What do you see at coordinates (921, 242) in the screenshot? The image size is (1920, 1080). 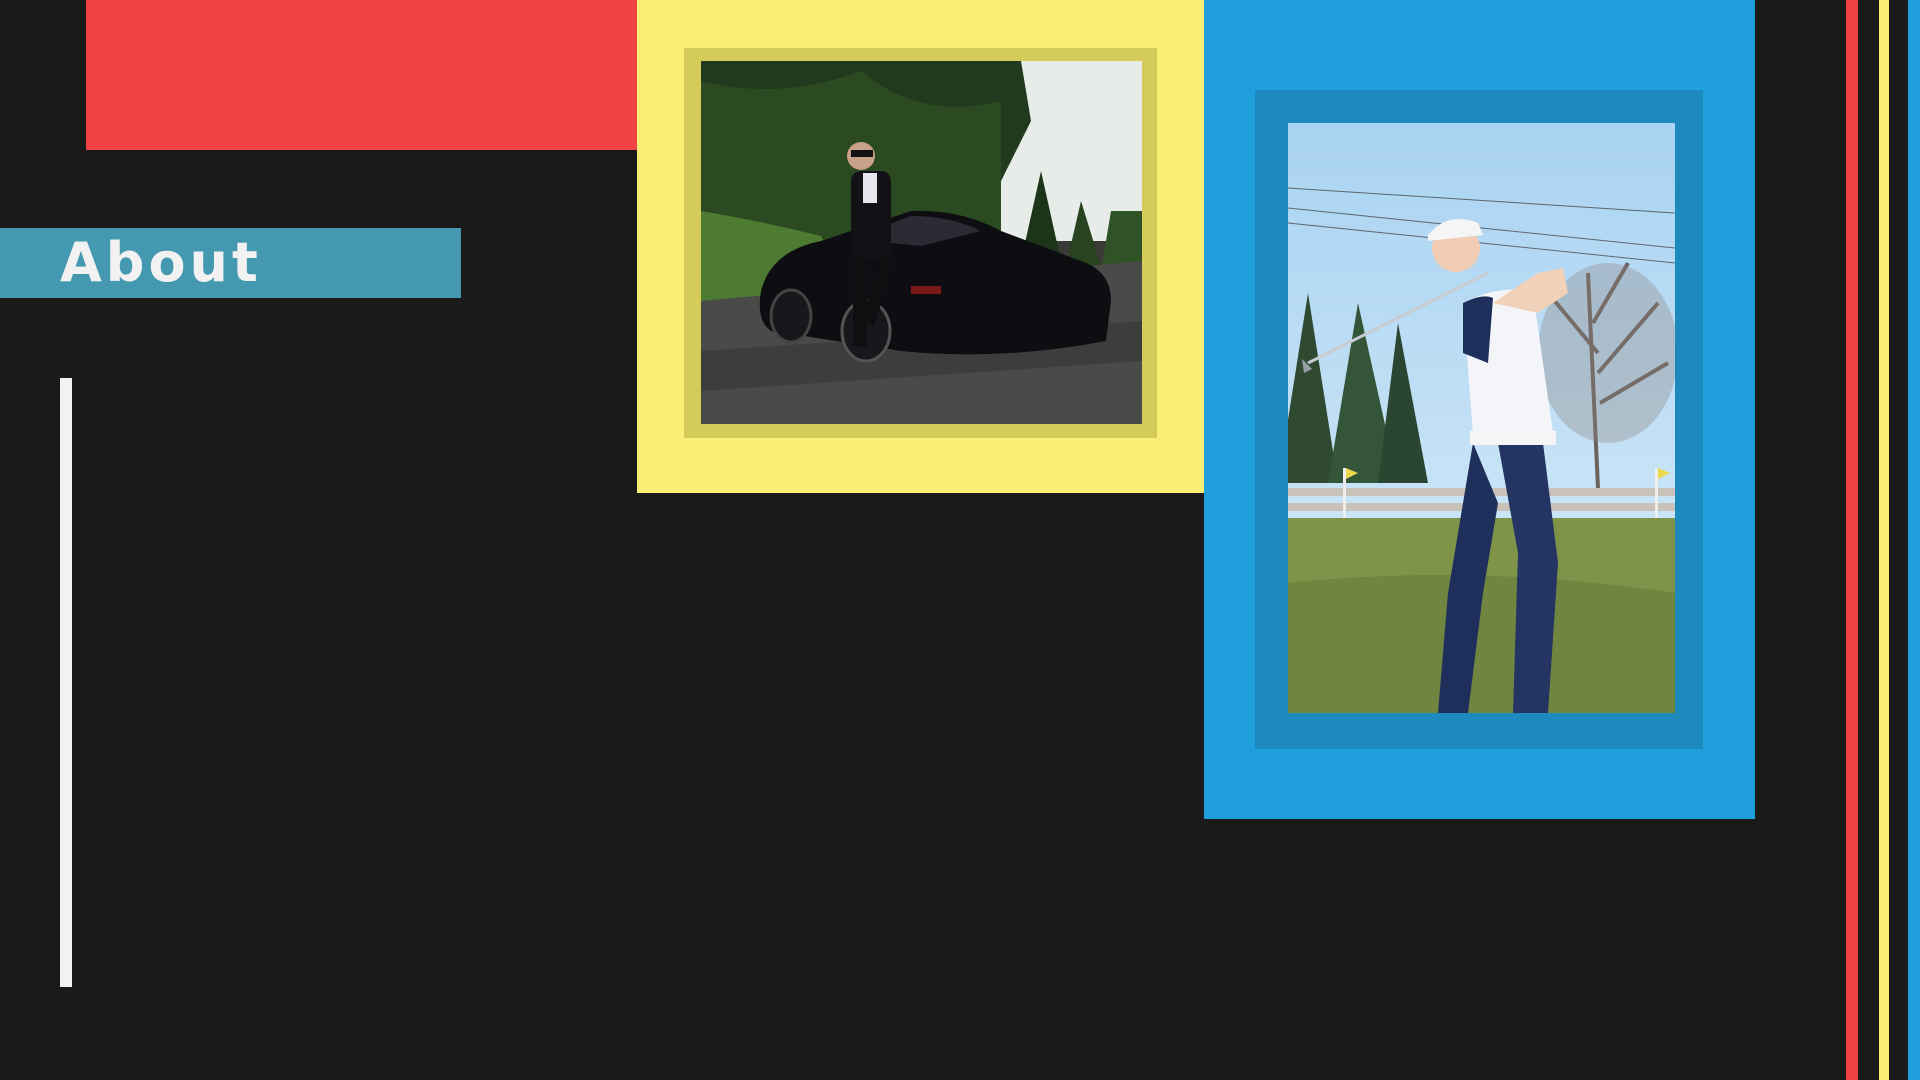 I see `car-photo` at bounding box center [921, 242].